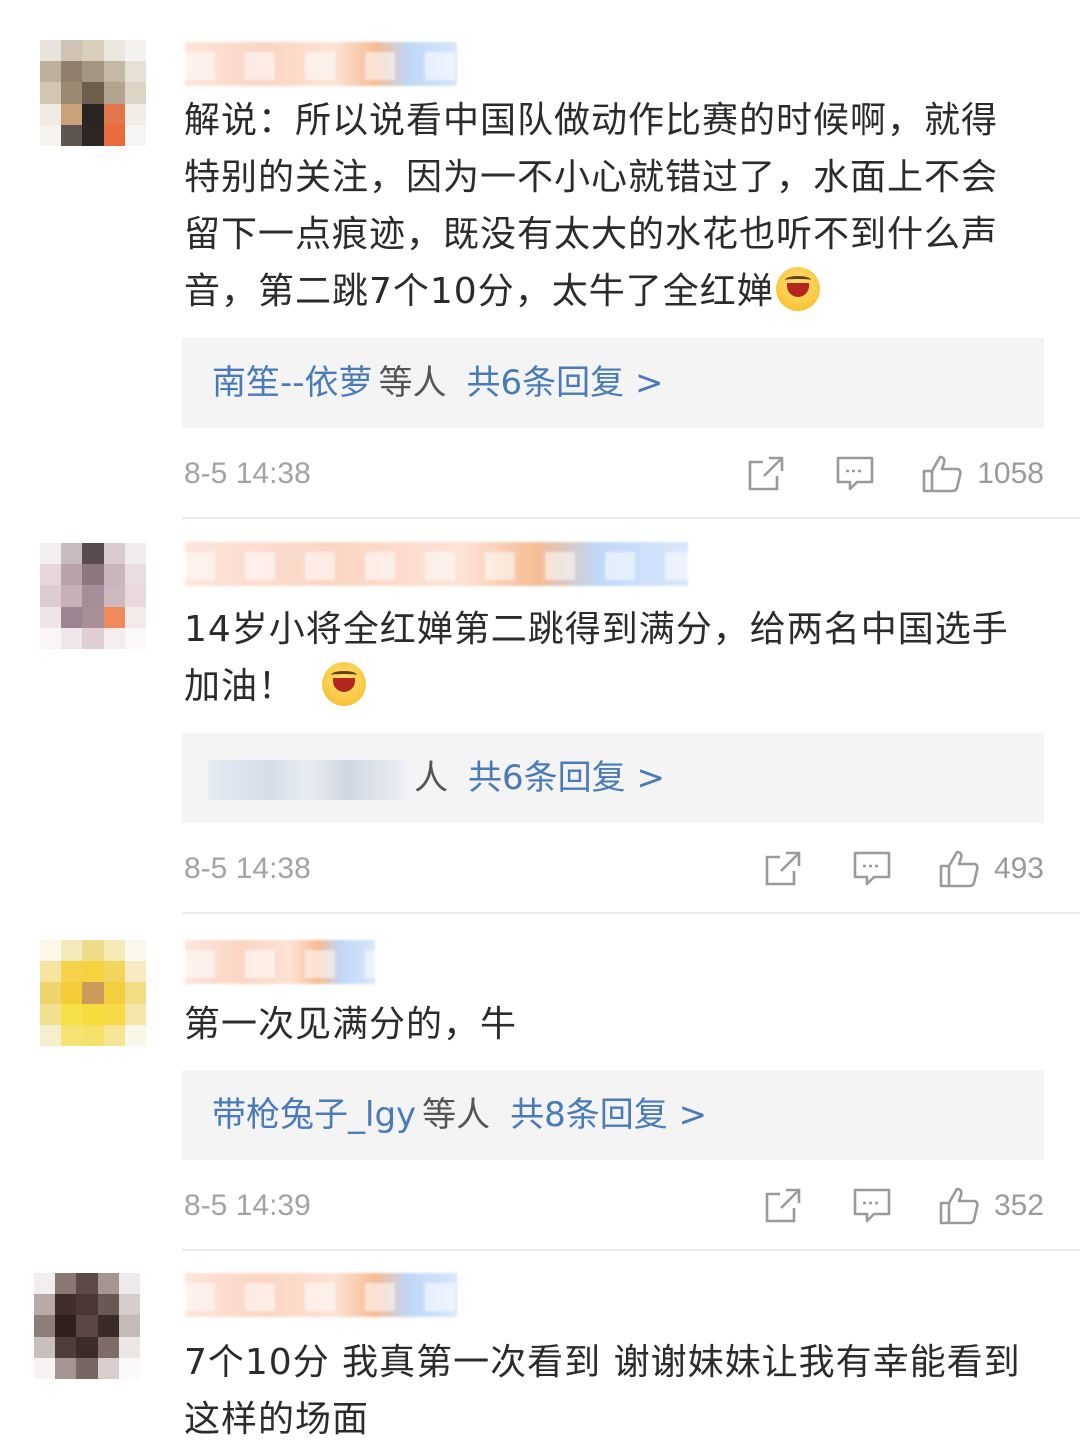 Image resolution: width=1080 pixels, height=1449 pixels. I want to click on like-count: 493, so click(1018, 868).